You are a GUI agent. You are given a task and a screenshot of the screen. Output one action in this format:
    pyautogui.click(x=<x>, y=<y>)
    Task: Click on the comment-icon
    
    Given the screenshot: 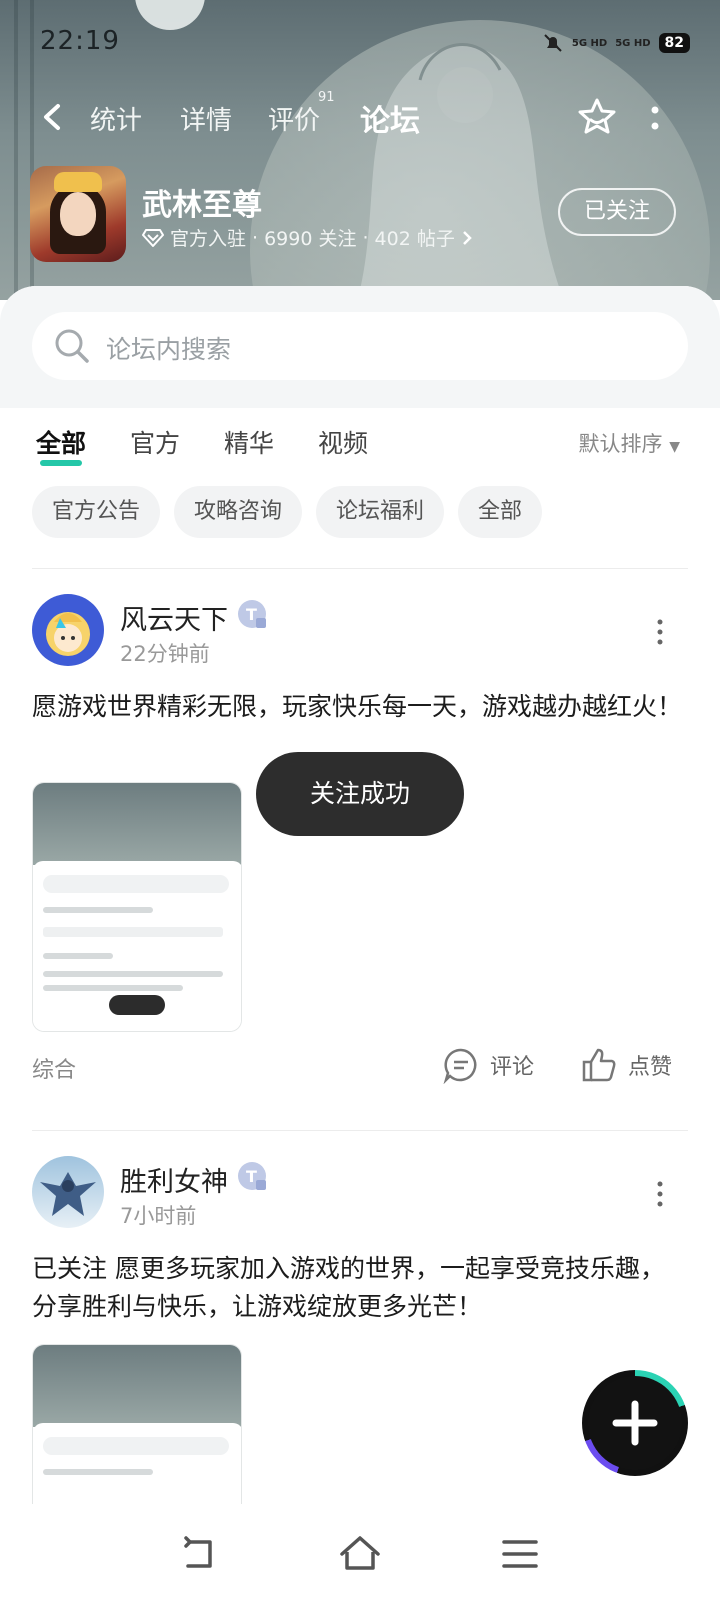 What is the action you would take?
    pyautogui.click(x=460, y=1066)
    